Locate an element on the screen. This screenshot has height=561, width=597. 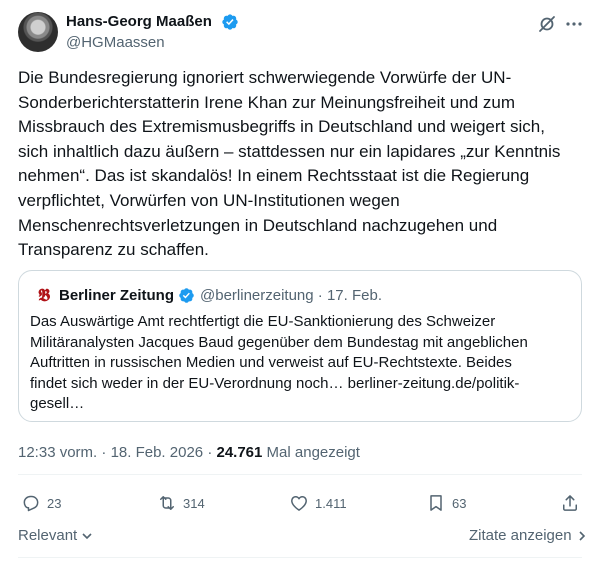
quoted-author-name: Berliner Zeitung is located at coordinates (117, 295).